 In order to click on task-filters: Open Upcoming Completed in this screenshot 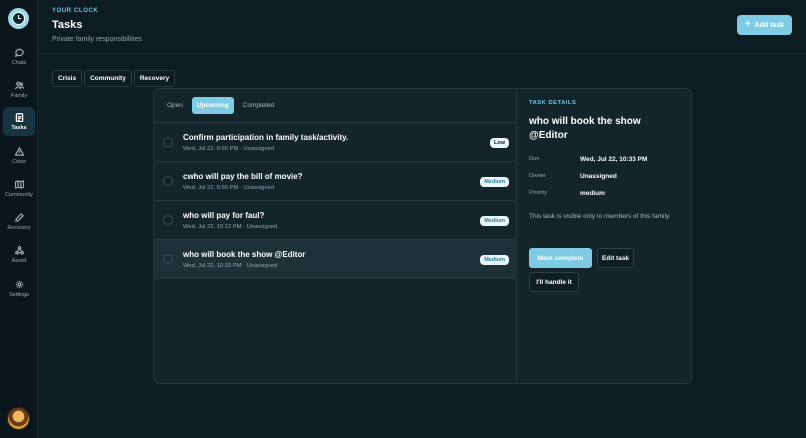, I will do `click(220, 105)`.